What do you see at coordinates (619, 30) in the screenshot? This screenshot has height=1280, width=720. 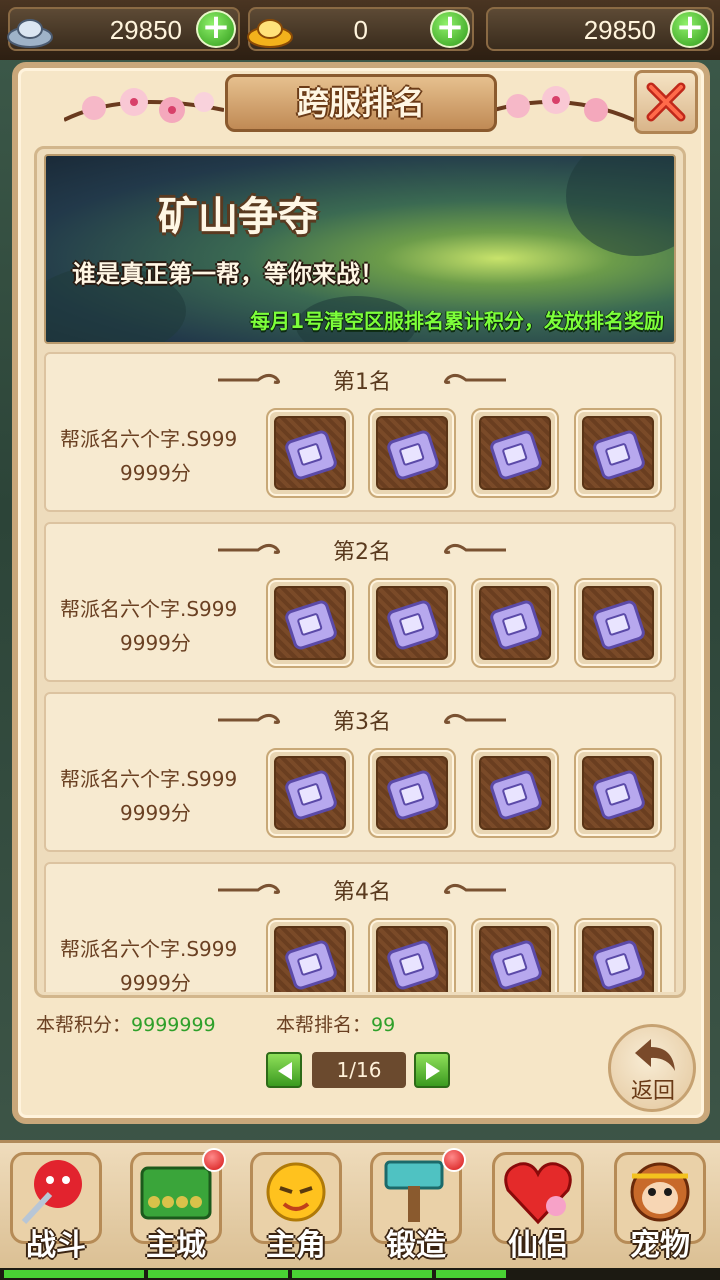 I see `third-currency-value: 29850` at bounding box center [619, 30].